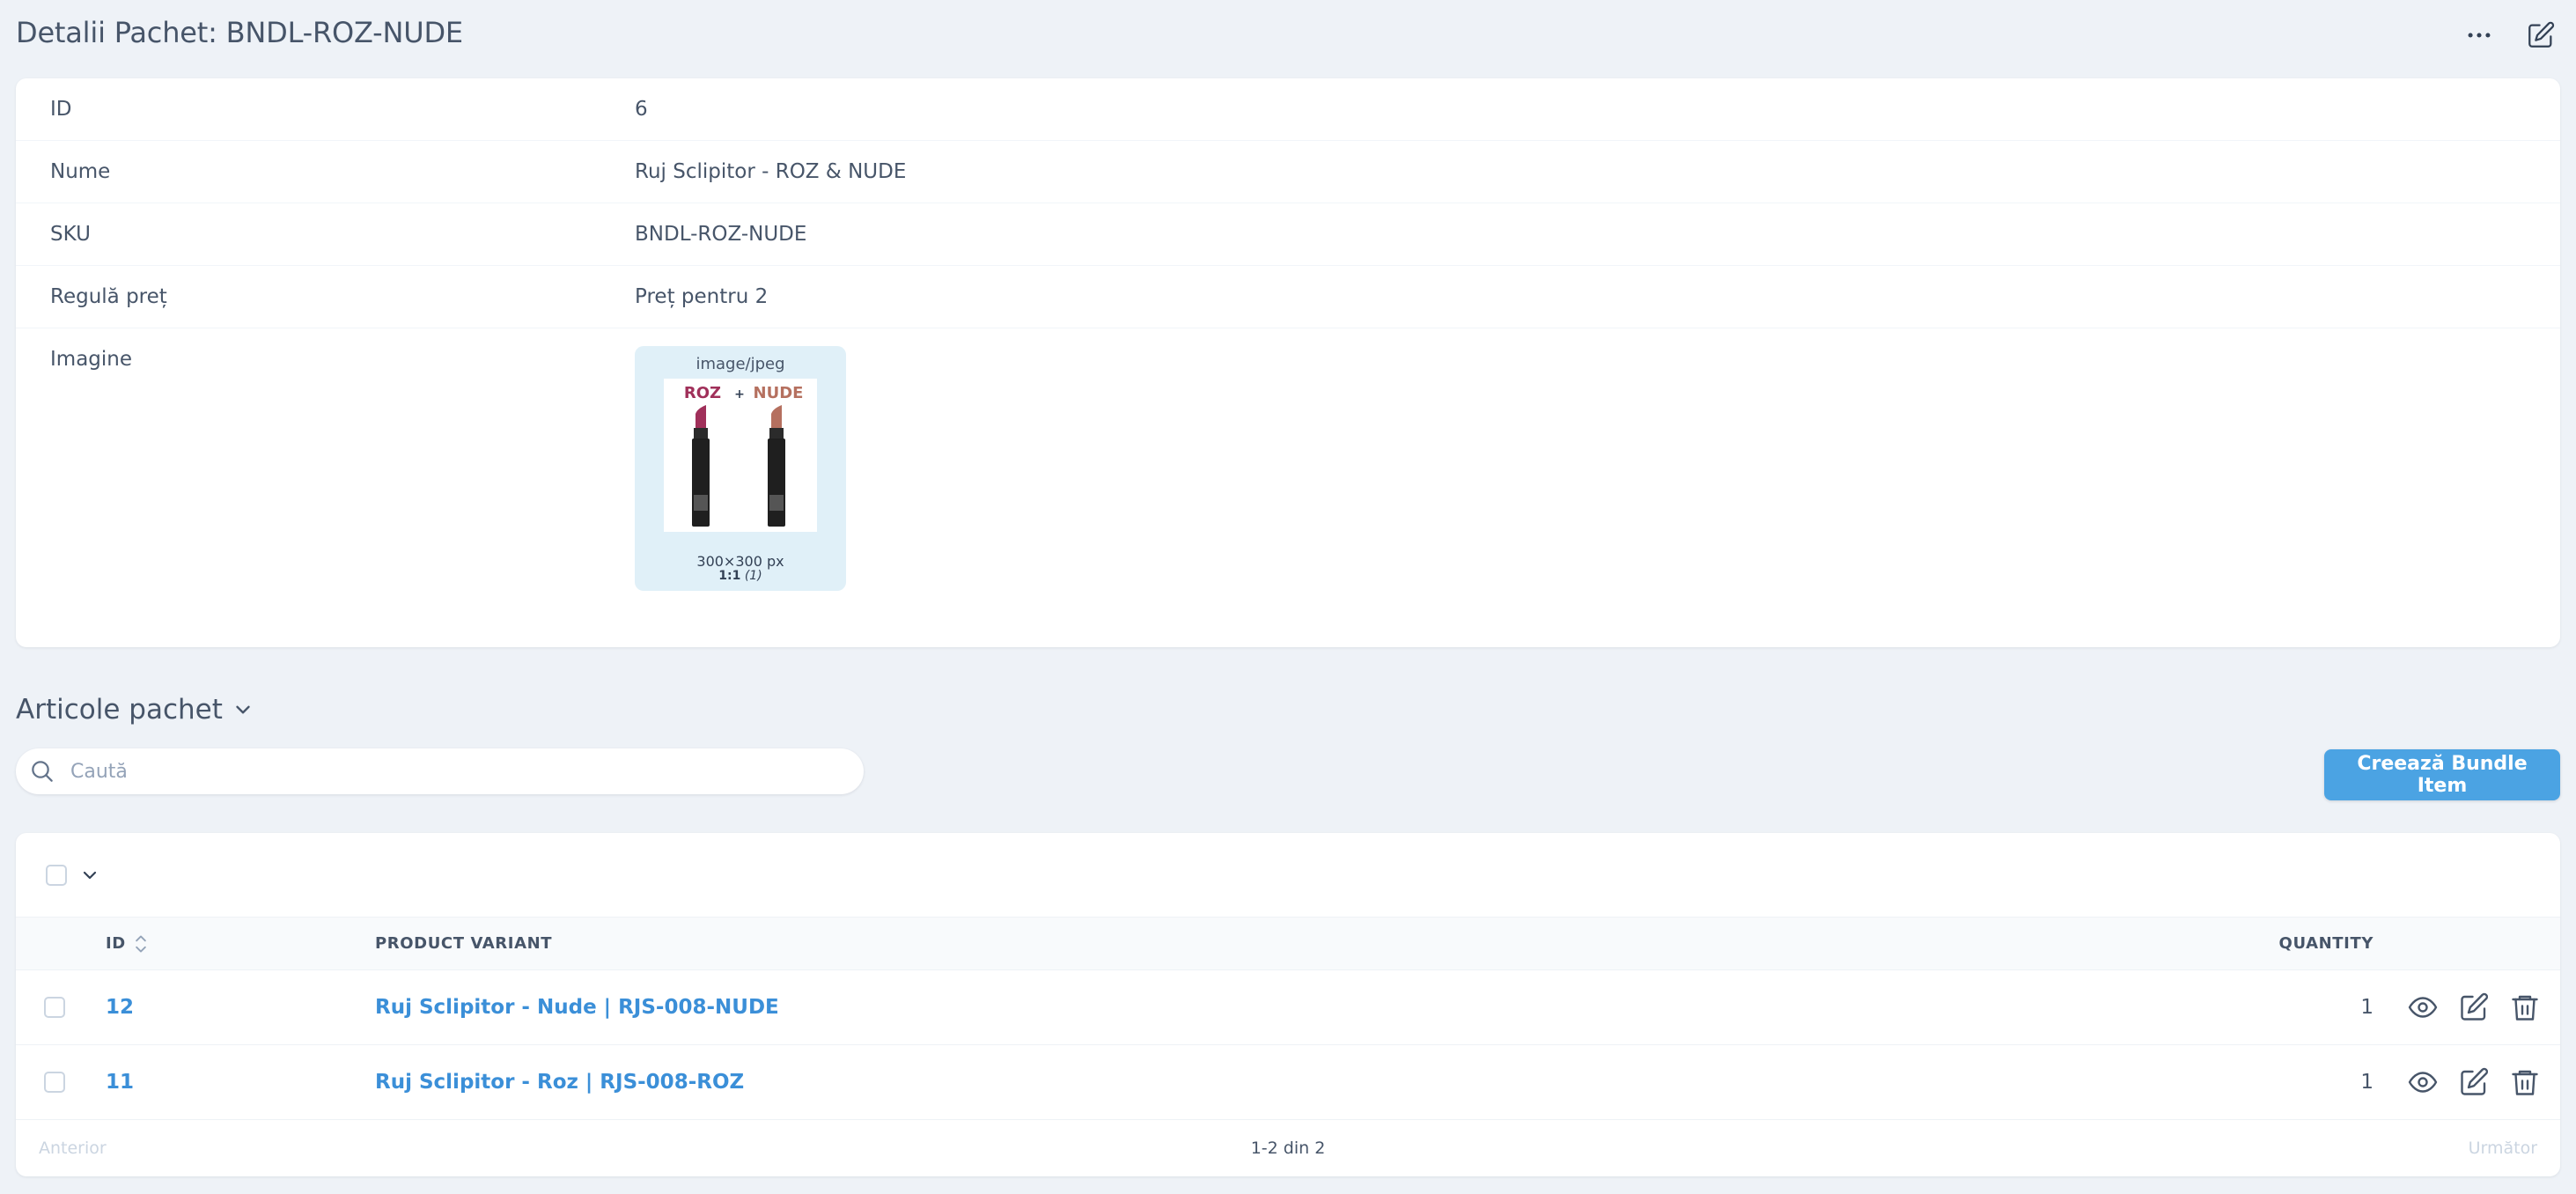 The height and width of the screenshot is (1194, 2576). What do you see at coordinates (120, 1082) in the screenshot?
I see `row-id-link: 11` at bounding box center [120, 1082].